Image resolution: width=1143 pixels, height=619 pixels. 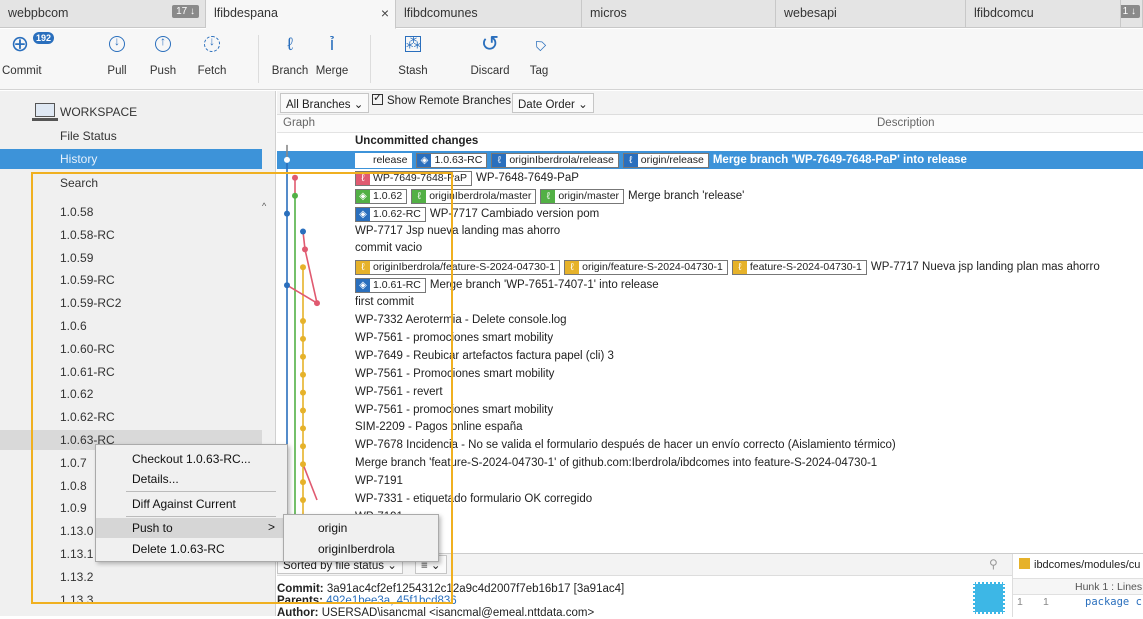 I want to click on tab-lfibdespana: lfibdespana ×, so click(x=301, y=14).